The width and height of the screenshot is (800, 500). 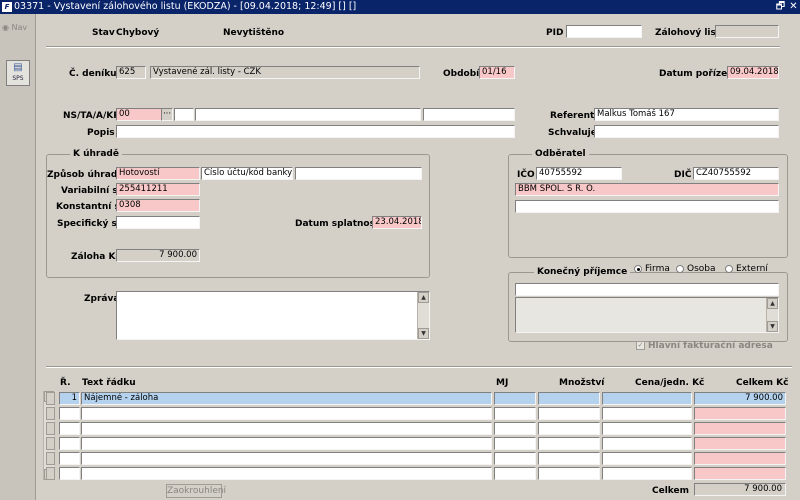 What do you see at coordinates (657, 269) in the screenshot?
I see `radio-firma-label: Firma` at bounding box center [657, 269].